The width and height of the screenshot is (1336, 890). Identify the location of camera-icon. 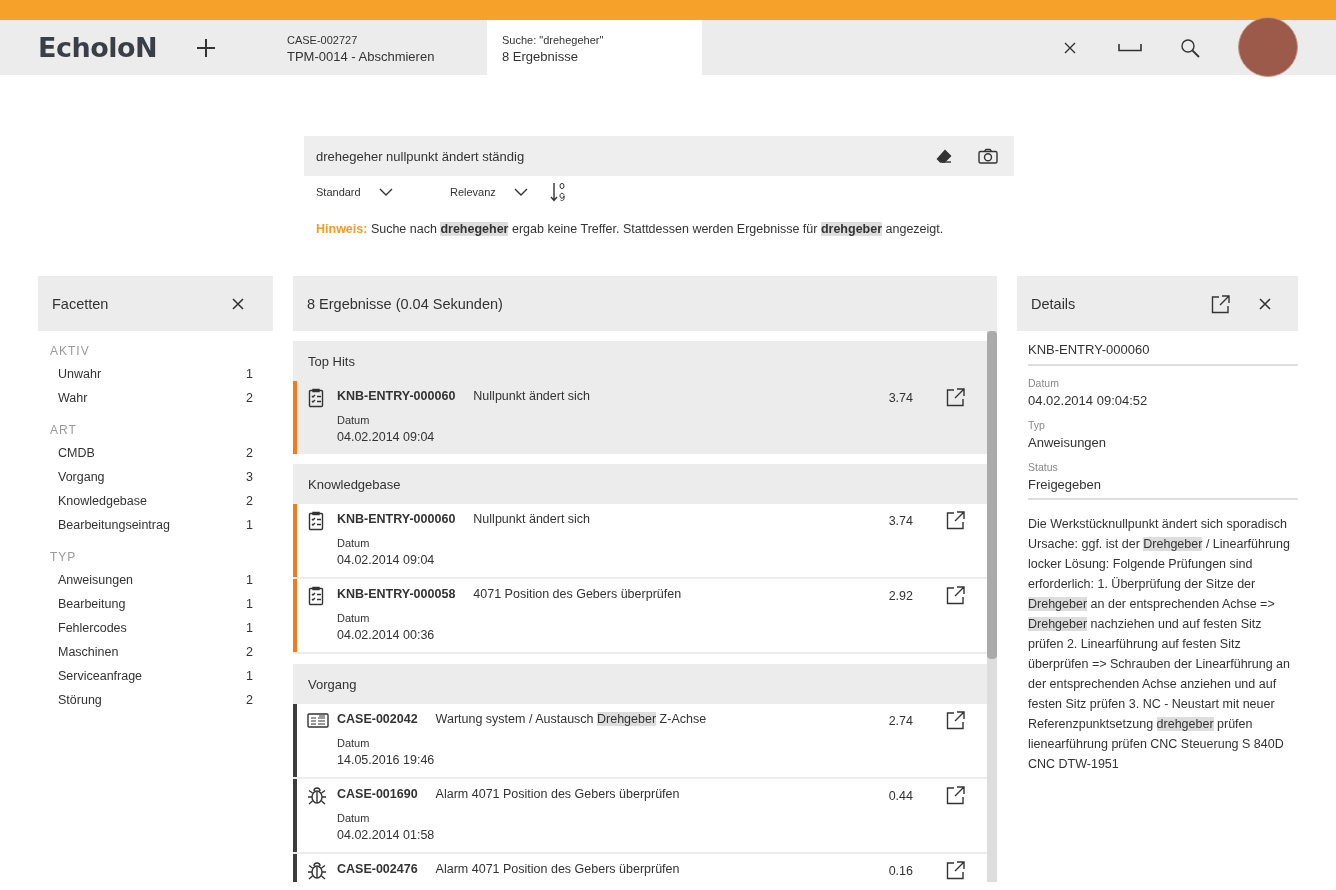
(988, 156).